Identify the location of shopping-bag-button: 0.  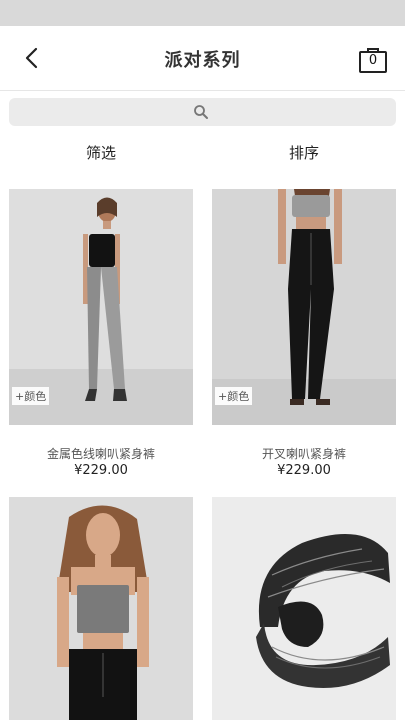
(373, 59).